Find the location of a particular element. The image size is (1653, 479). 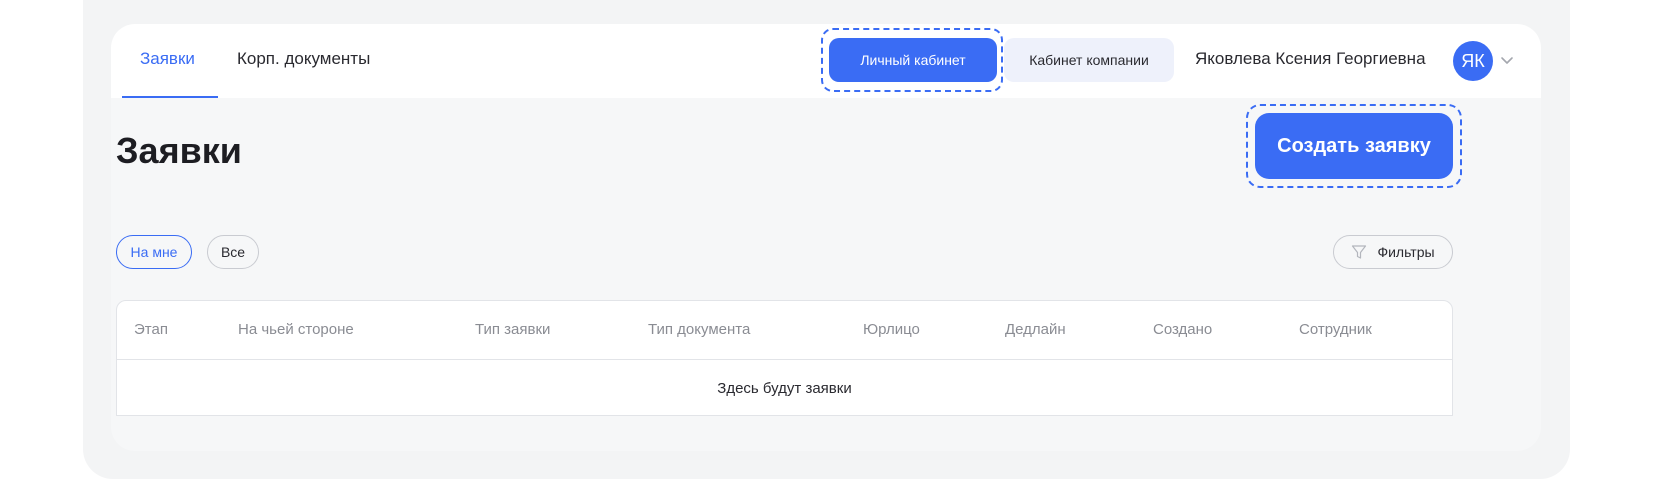

column-header-created: Создано is located at coordinates (1182, 330).